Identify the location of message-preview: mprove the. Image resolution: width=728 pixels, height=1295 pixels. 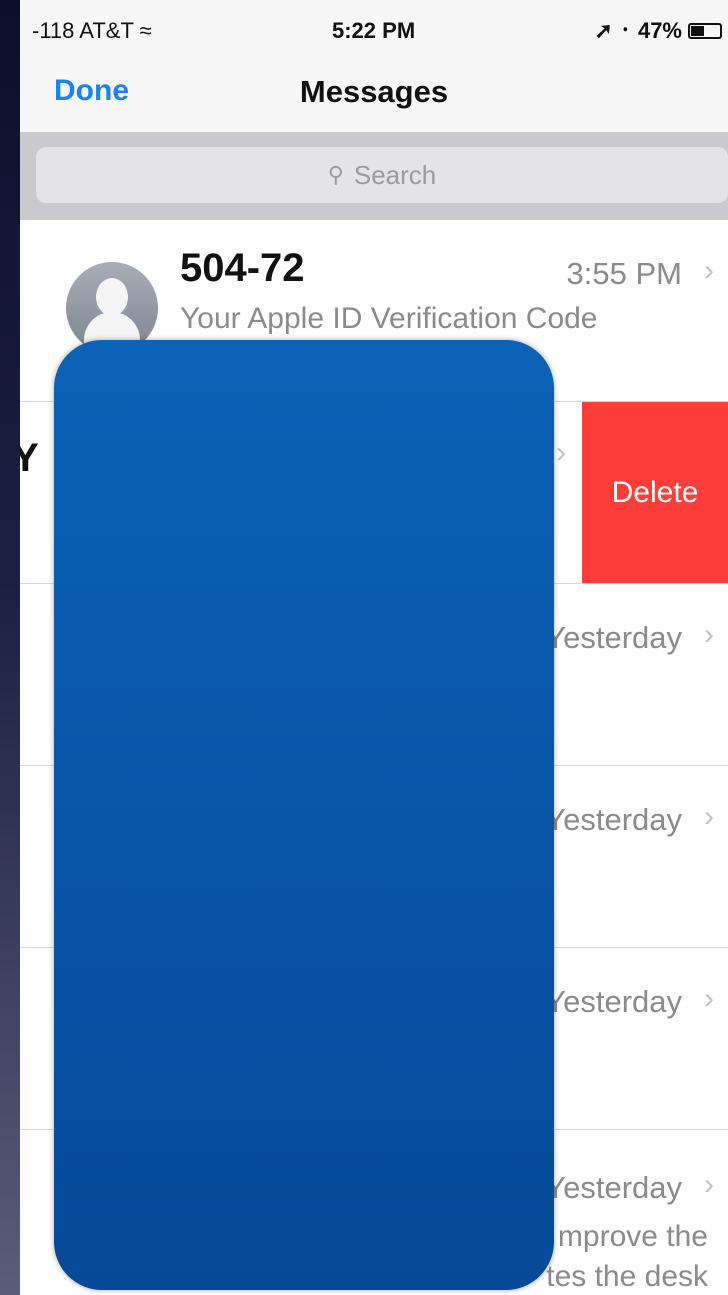
(632, 1236).